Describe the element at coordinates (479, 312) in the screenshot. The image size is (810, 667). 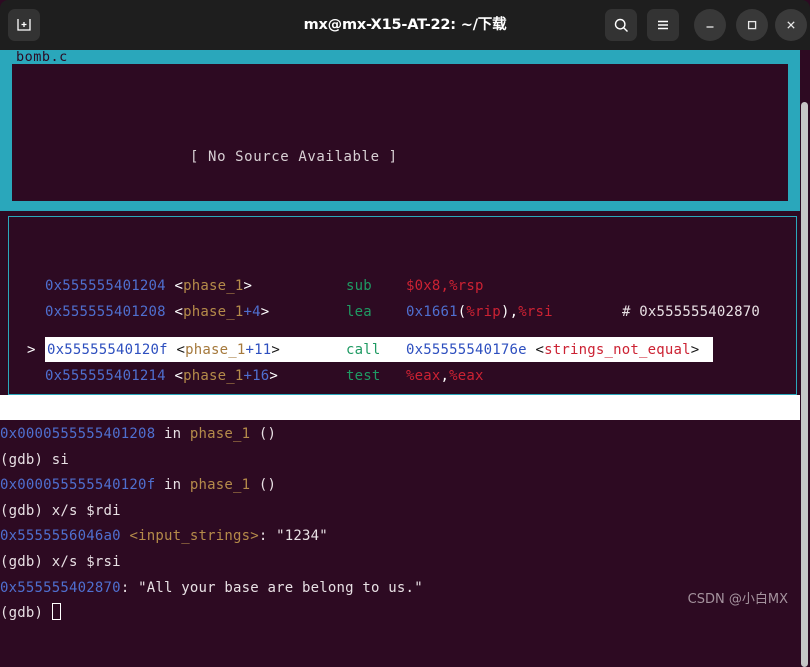
I see `asm-operands-wrap-1: 0x1661(%rip),%rsi` at that location.